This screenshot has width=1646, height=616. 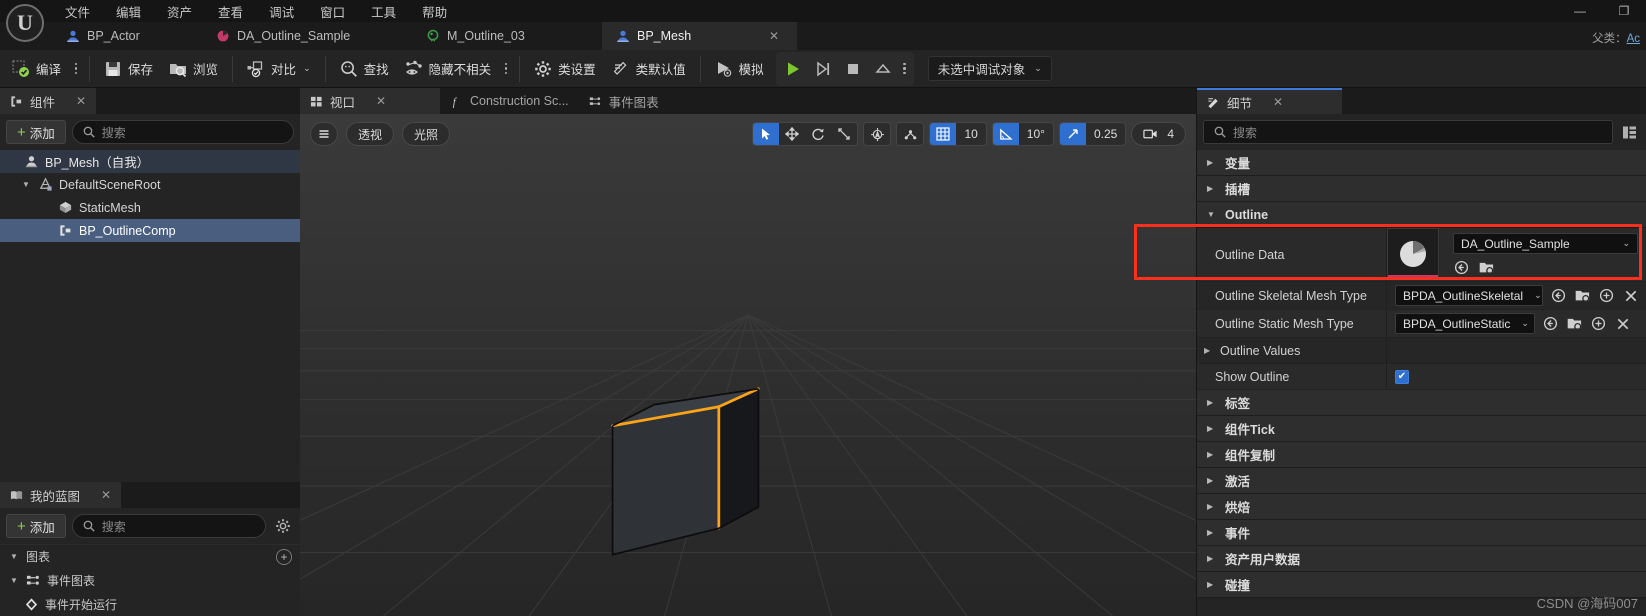 What do you see at coordinates (1421, 163) in the screenshot?
I see `category-variables: ▶ 变量` at bounding box center [1421, 163].